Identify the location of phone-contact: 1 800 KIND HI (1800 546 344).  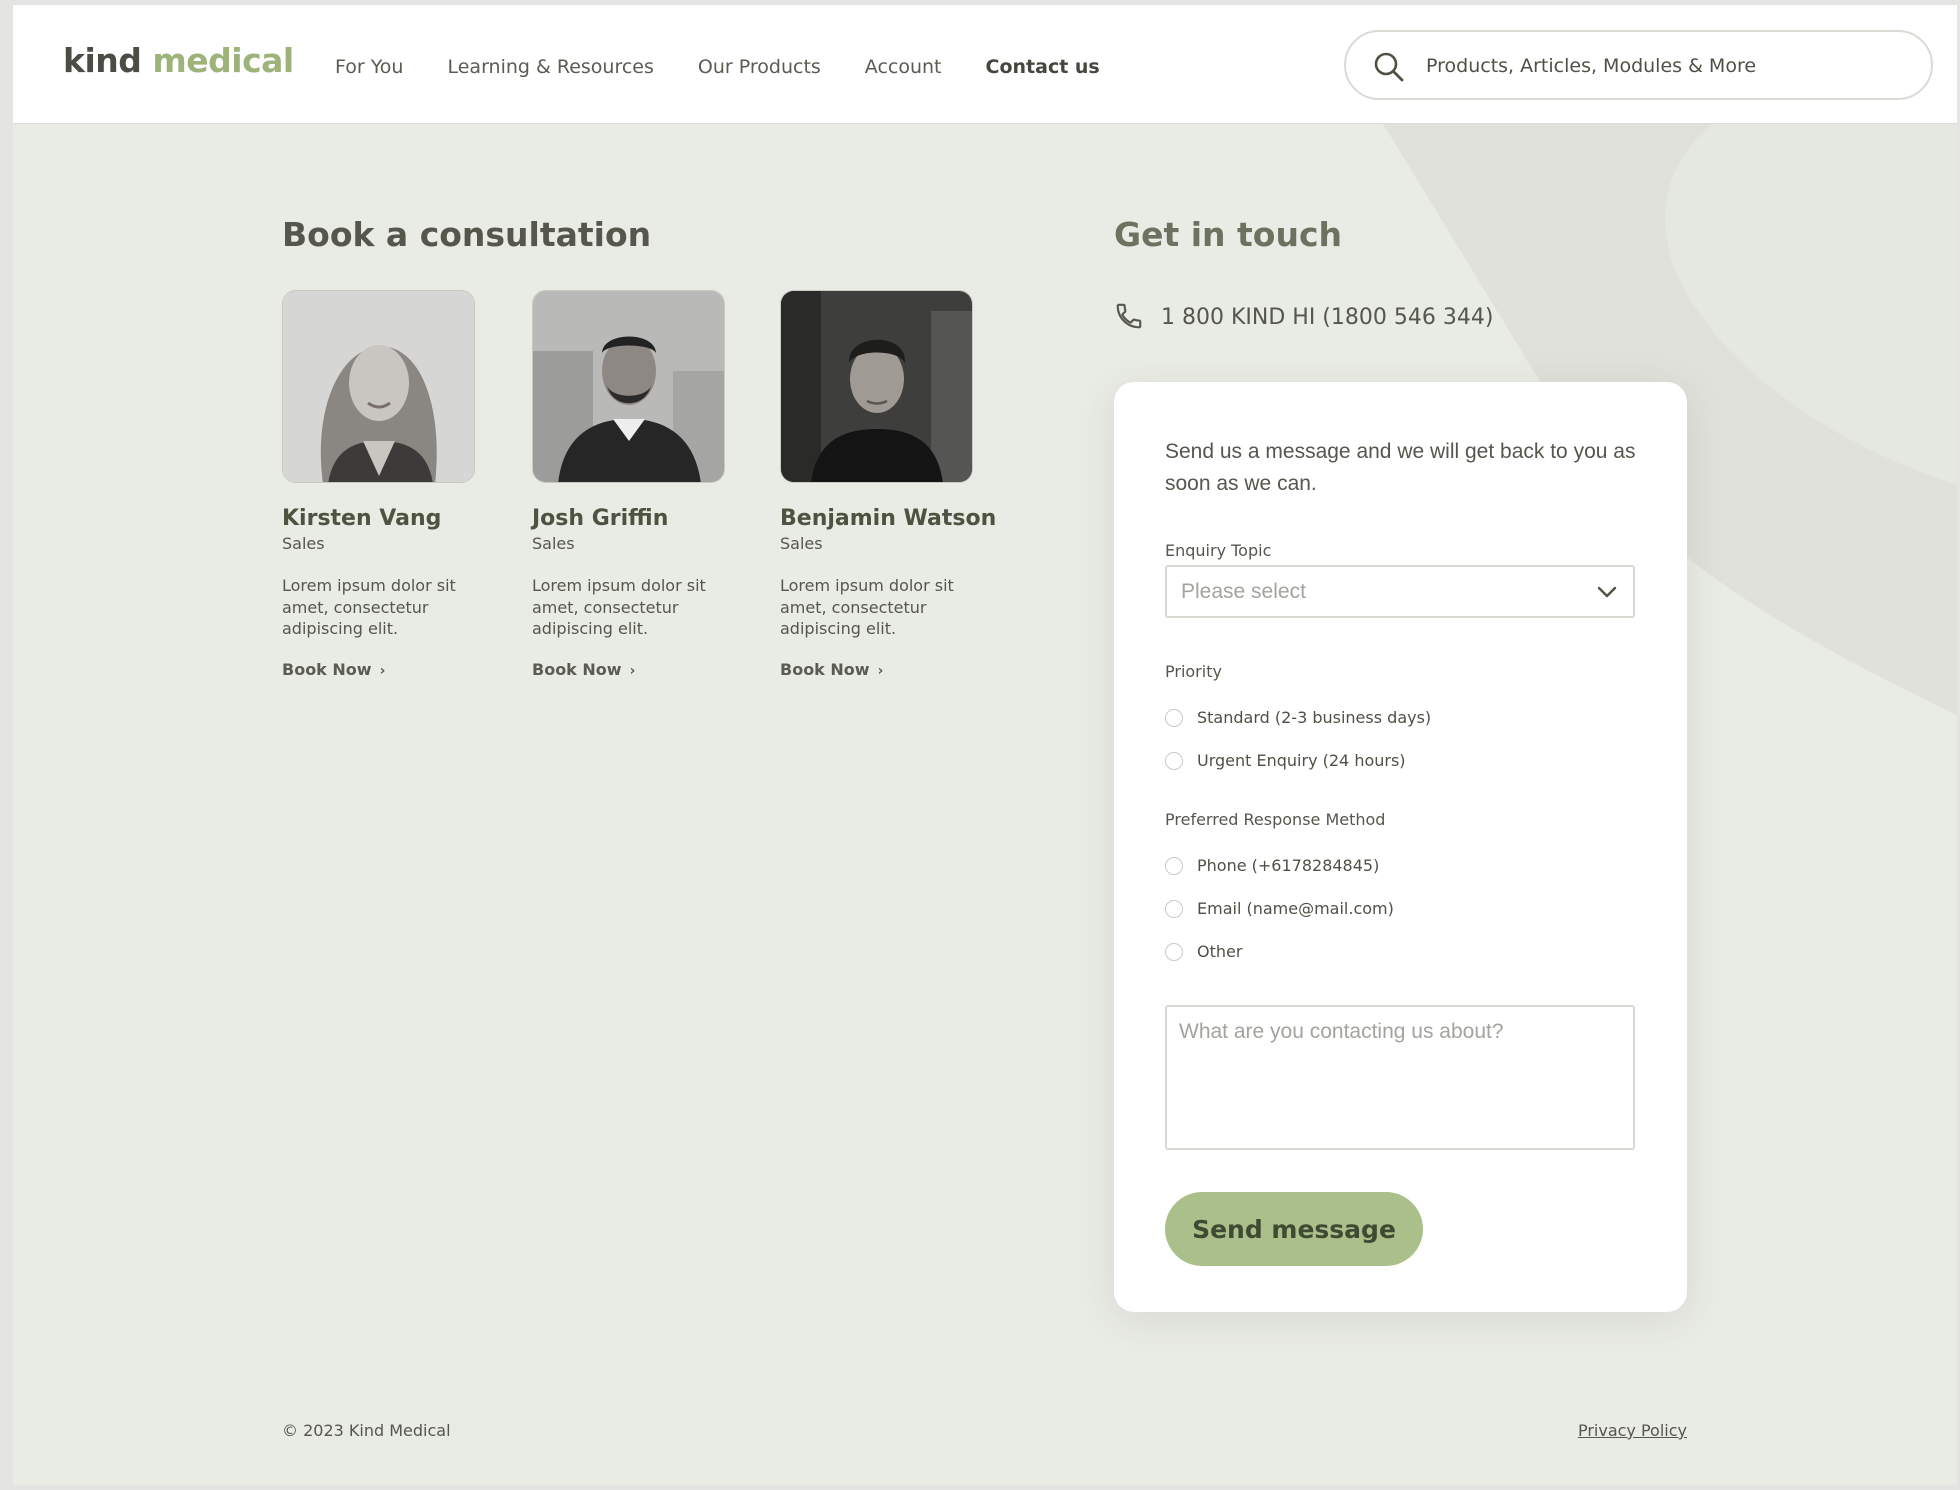
(1303, 318).